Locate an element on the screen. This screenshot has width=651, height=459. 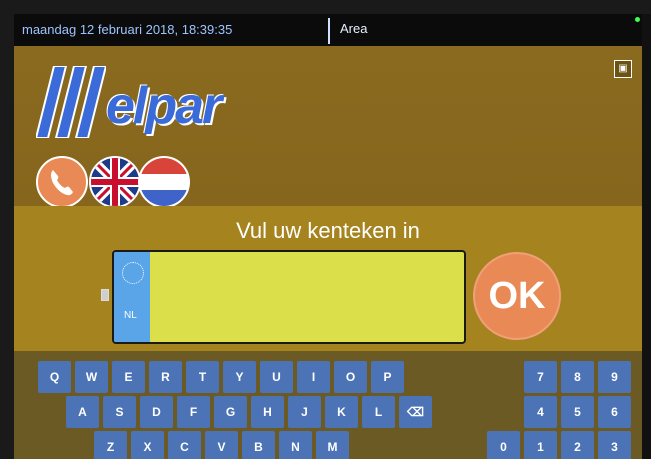
top-divider is located at coordinates (329, 31).